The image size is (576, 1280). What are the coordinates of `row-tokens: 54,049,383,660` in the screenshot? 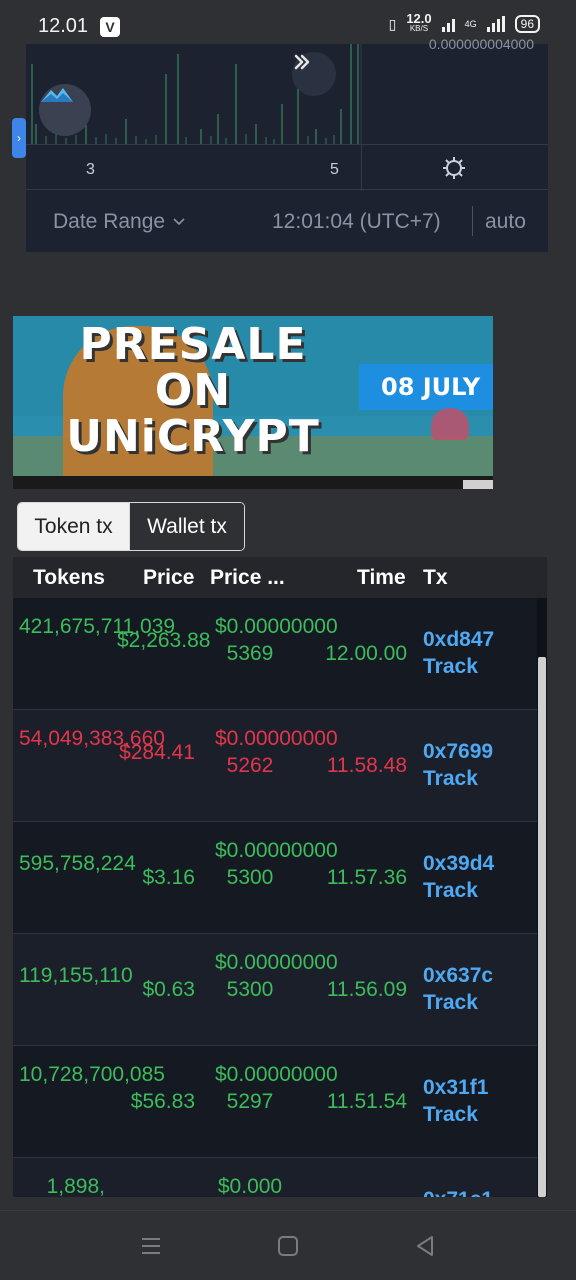 It's located at (92, 738).